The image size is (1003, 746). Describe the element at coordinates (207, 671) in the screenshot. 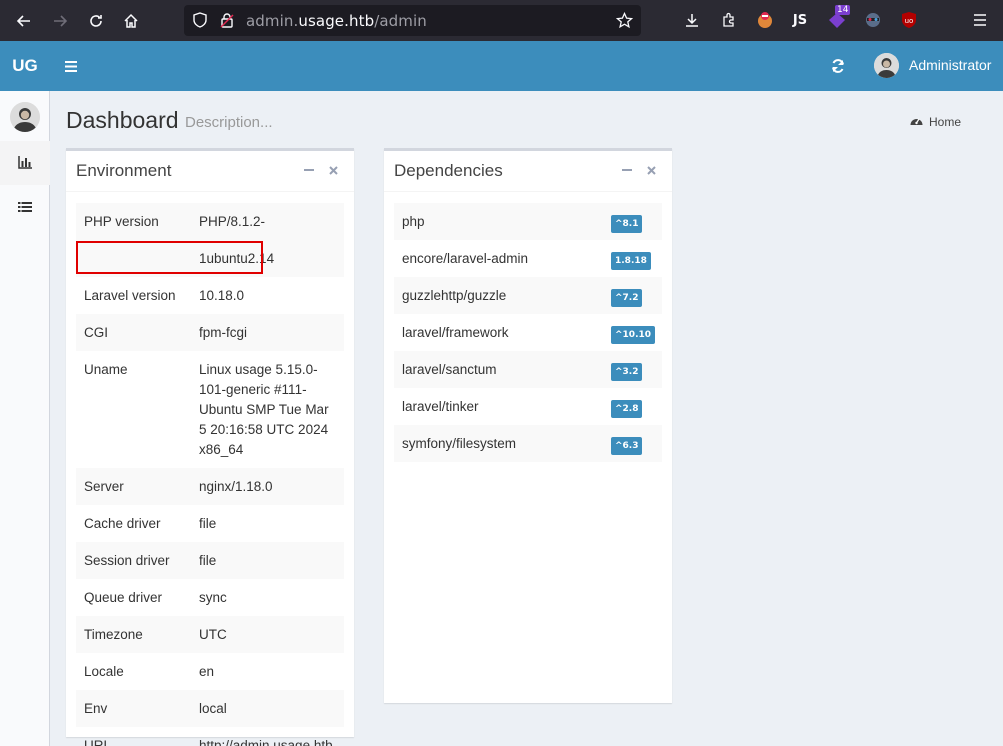

I see `env-value: en` at that location.